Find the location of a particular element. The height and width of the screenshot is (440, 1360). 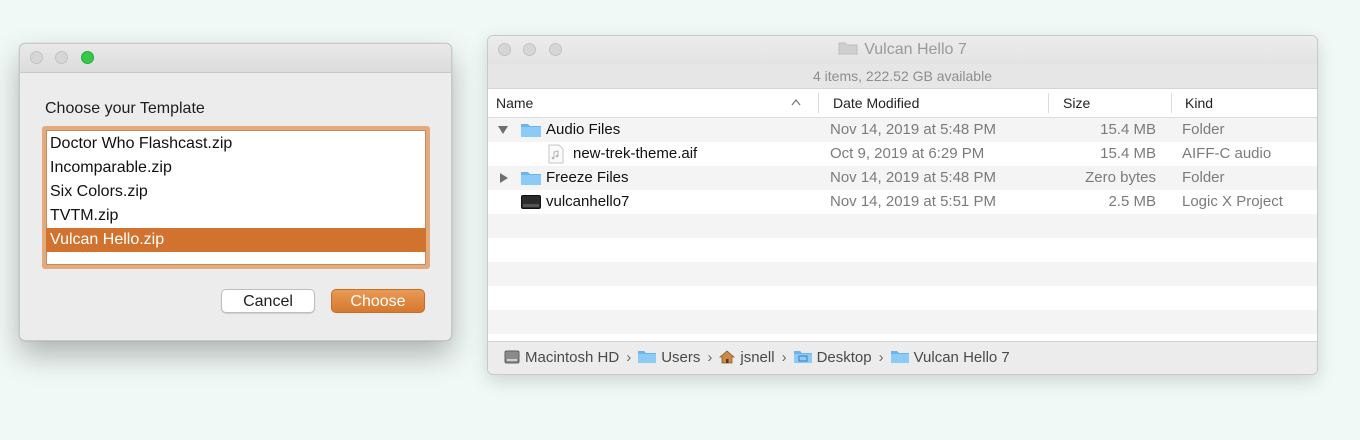

column-header-label: Kind is located at coordinates (1199, 103).